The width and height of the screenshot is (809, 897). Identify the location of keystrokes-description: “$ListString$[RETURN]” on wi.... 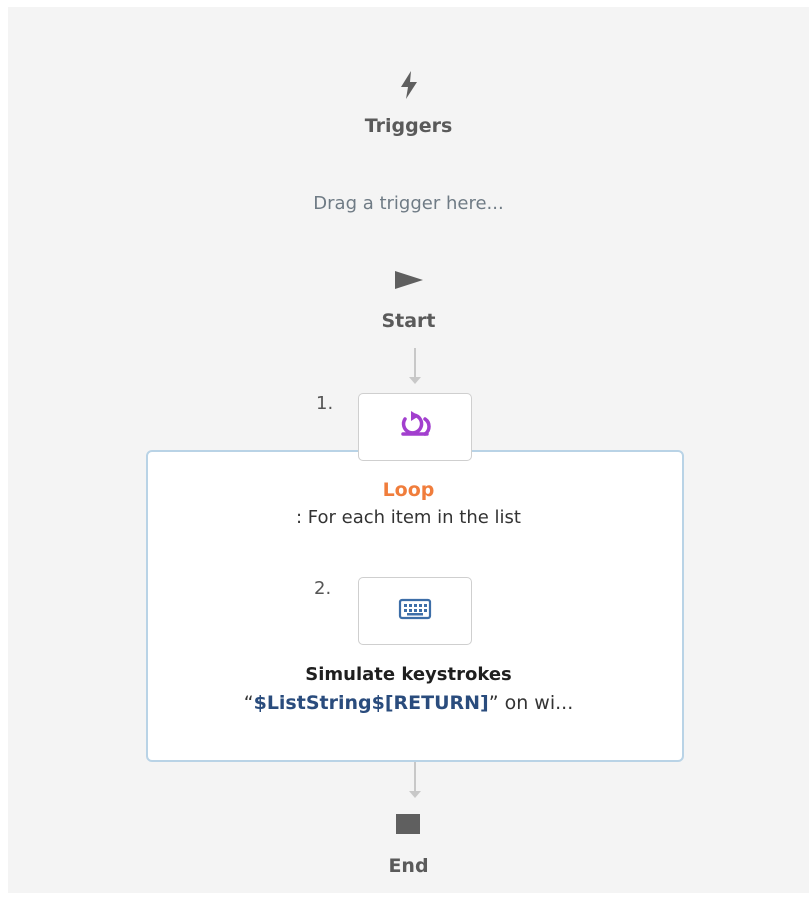
(408, 703).